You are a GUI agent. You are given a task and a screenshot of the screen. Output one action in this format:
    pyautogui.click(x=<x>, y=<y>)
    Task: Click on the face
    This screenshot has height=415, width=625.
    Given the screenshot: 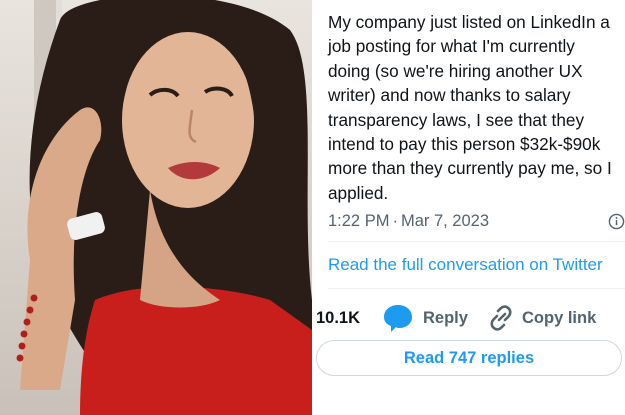 What is the action you would take?
    pyautogui.click(x=188, y=120)
    